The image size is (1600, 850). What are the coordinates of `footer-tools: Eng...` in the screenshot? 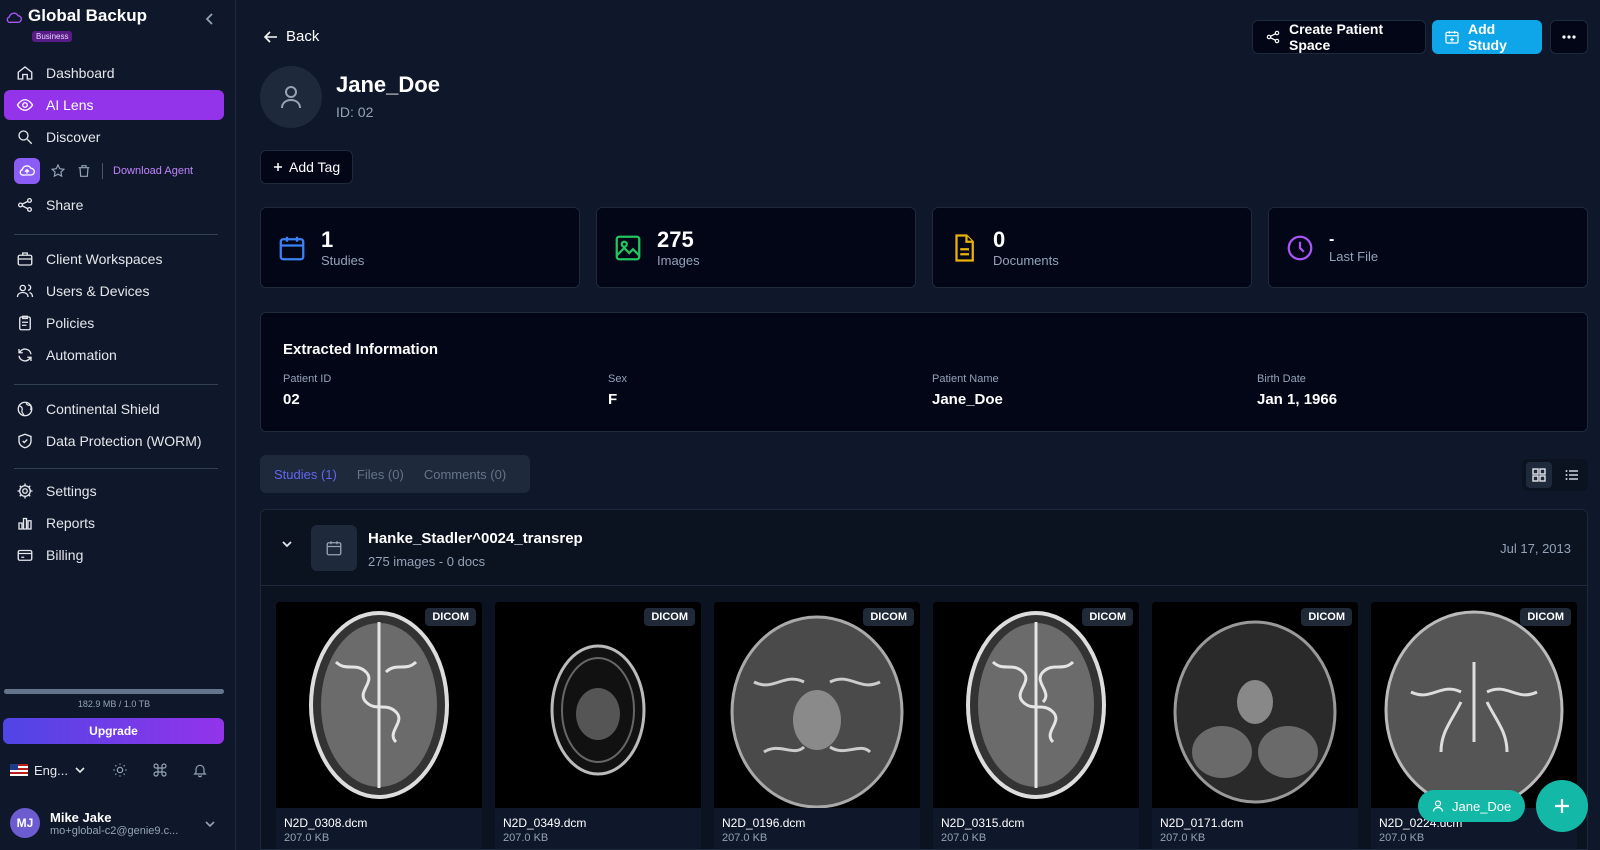 It's located at (115, 770).